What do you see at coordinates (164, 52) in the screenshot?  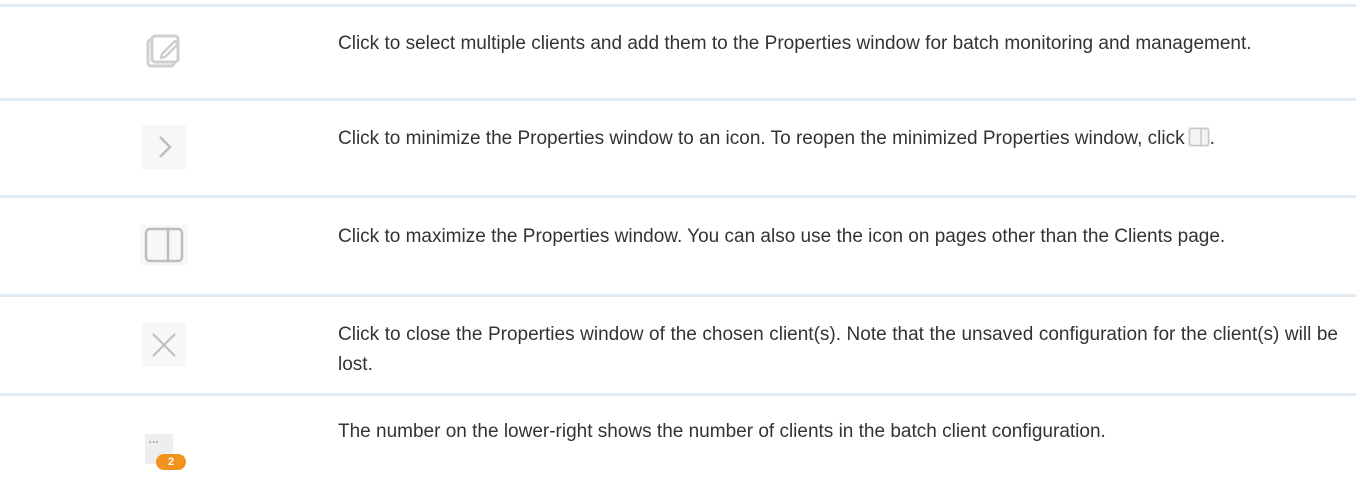 I see `edit-icon` at bounding box center [164, 52].